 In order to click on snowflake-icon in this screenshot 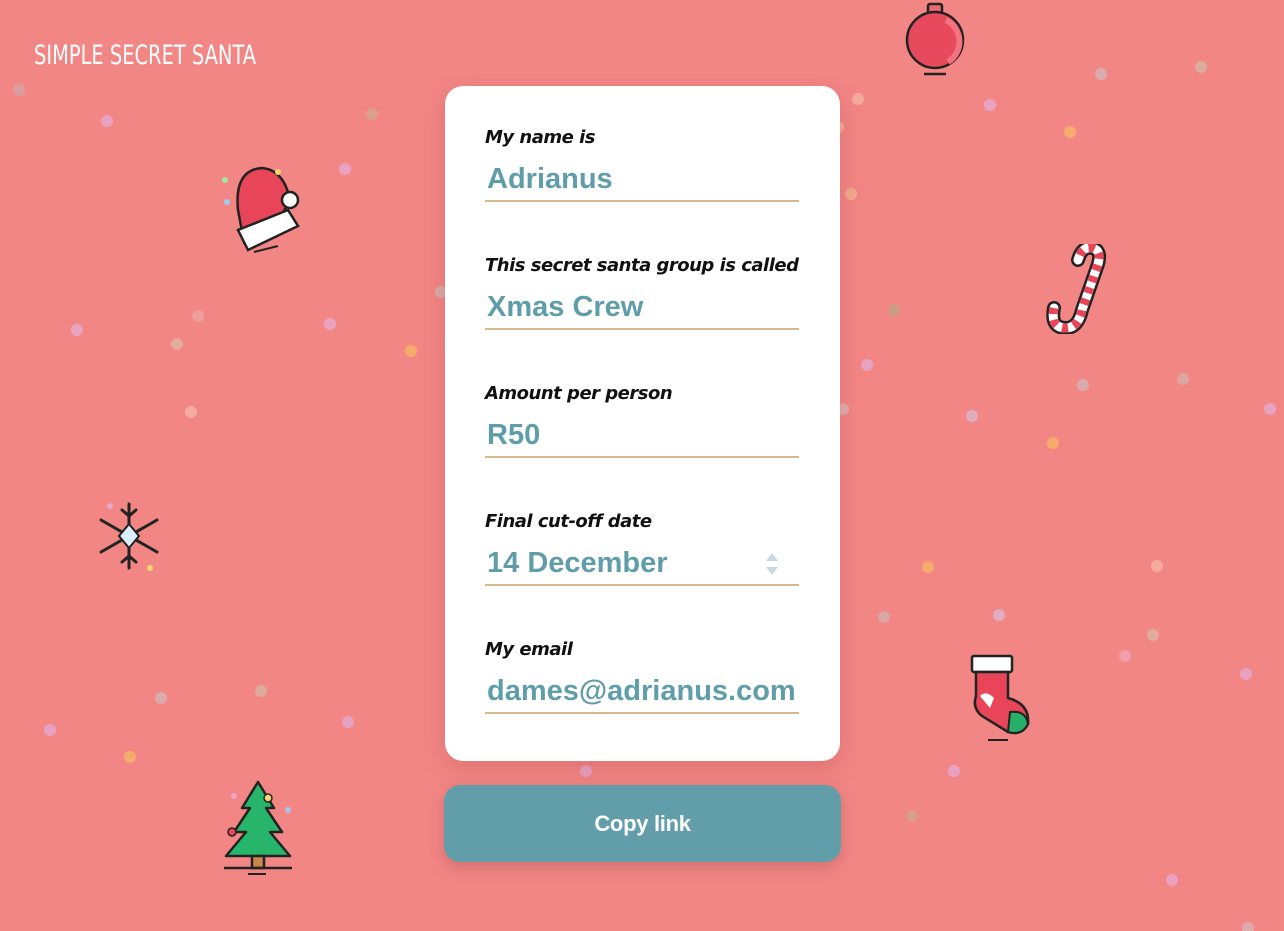, I will do `click(129, 536)`.